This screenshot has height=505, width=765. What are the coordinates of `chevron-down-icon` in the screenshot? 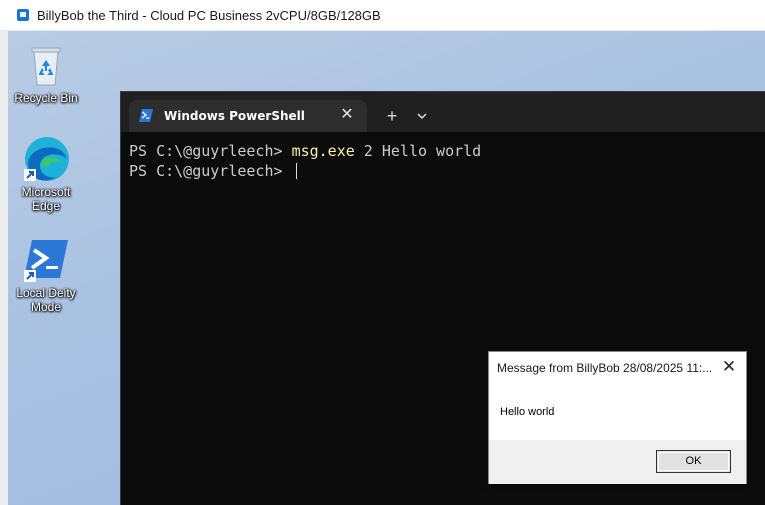 It's located at (422, 116).